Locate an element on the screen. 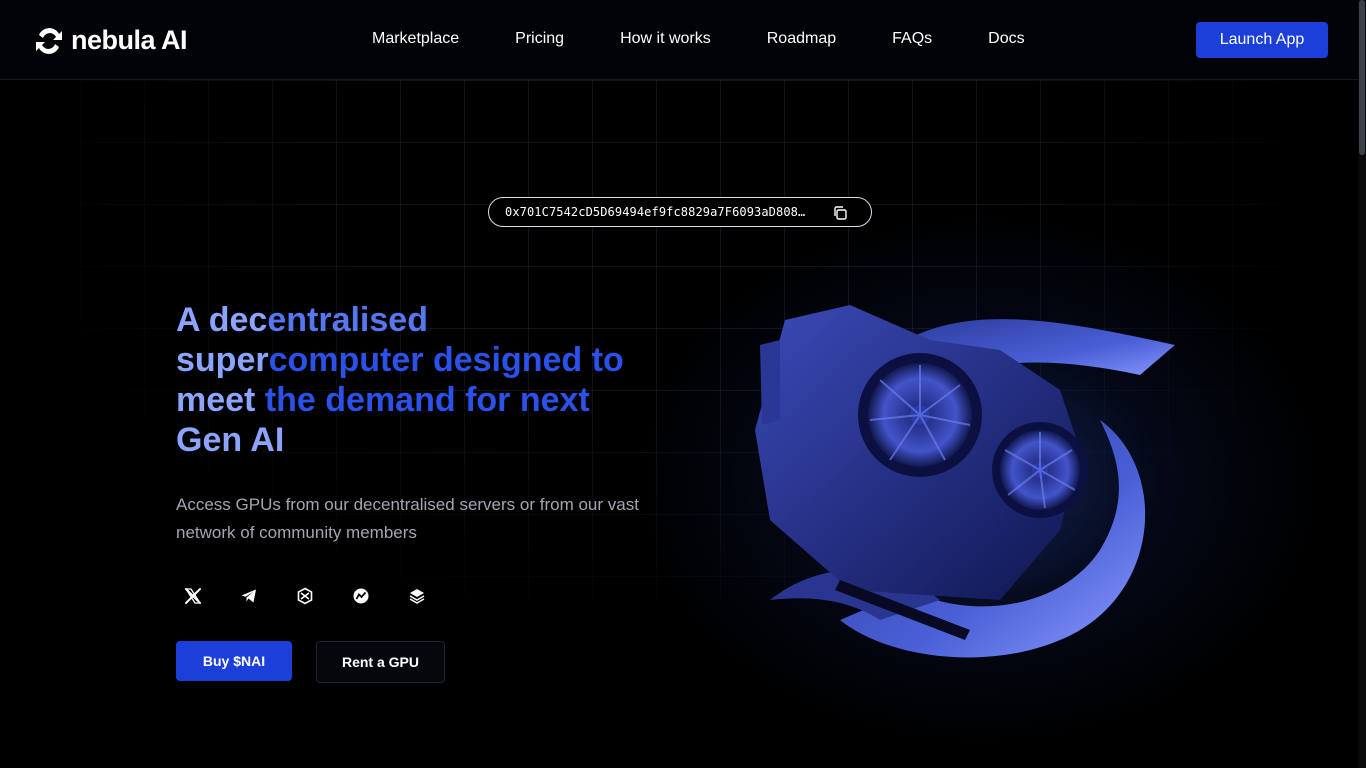 The image size is (1366, 768). dextools-icon is located at coordinates (305, 596).